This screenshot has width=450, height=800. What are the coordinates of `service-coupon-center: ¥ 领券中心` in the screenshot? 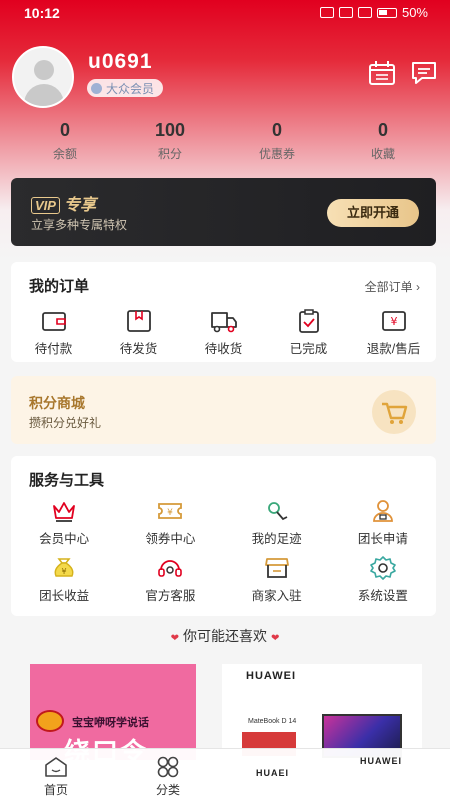 It's located at (170, 526).